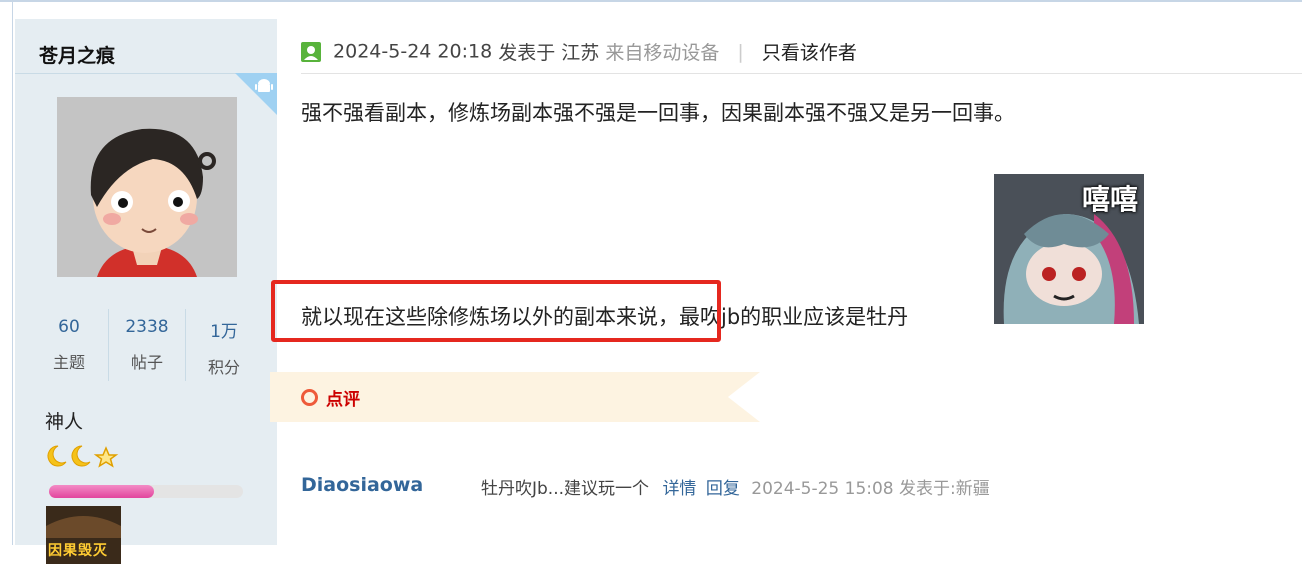  I want to click on user-rank: 神人, so click(64, 420).